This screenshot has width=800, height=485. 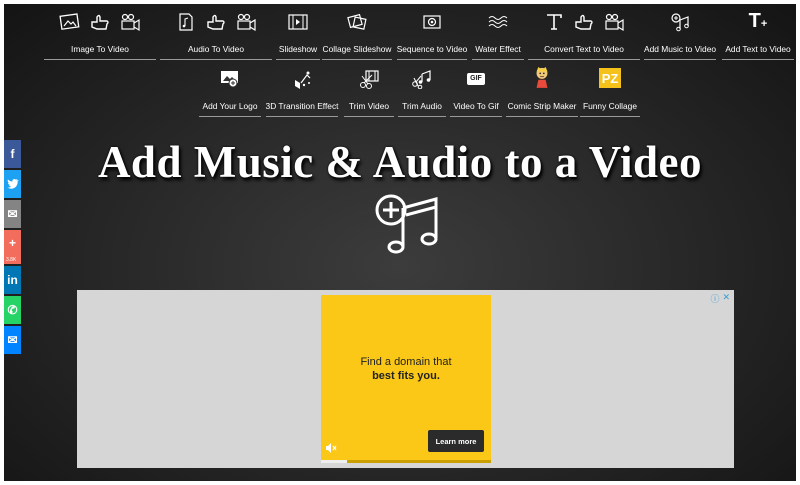 I want to click on nav-3d-transition-effect: 3D Transition Effect, so click(x=302, y=92).